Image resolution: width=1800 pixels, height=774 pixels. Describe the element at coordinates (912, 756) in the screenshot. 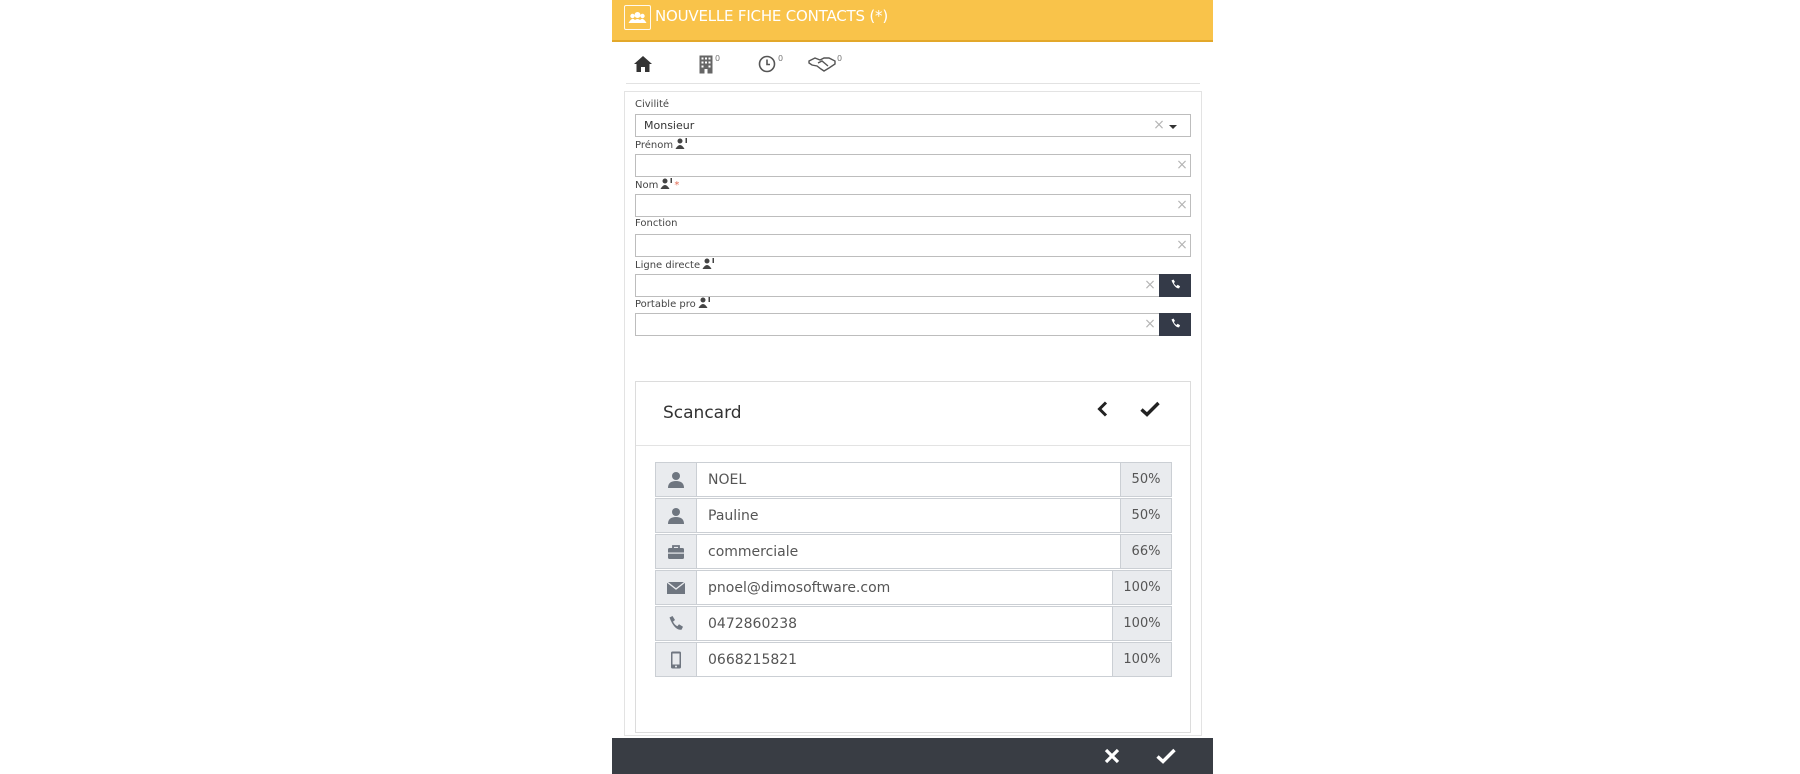

I see `footer-bar` at that location.